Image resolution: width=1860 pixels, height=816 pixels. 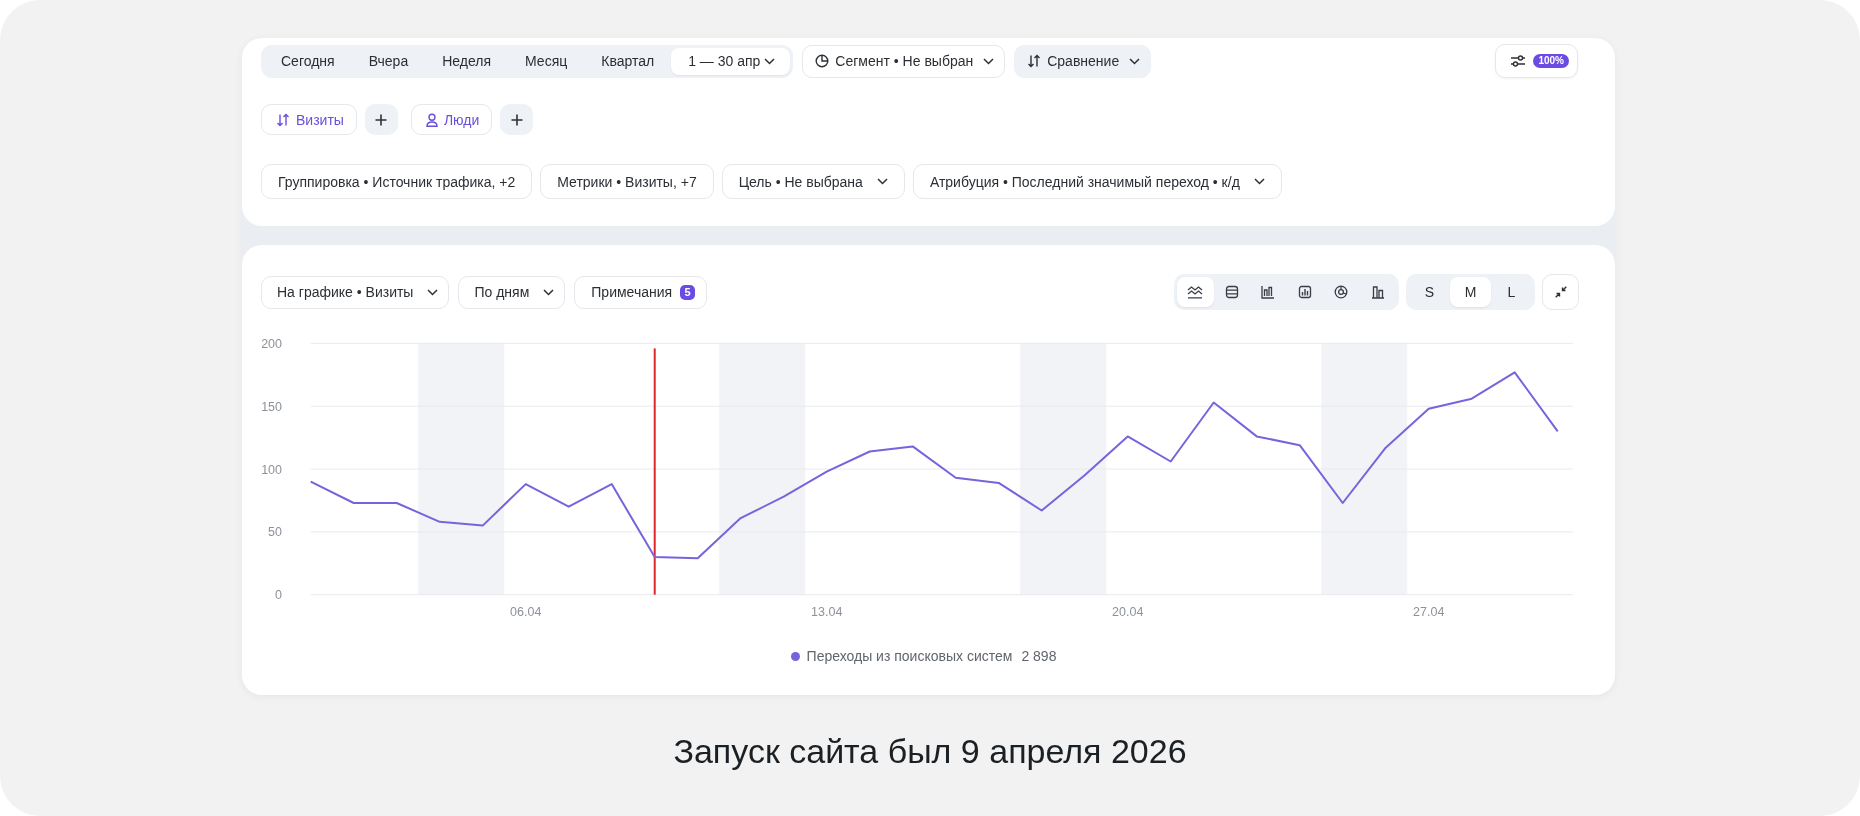 I want to click on x-axis-label: 27.04, so click(x=1429, y=612).